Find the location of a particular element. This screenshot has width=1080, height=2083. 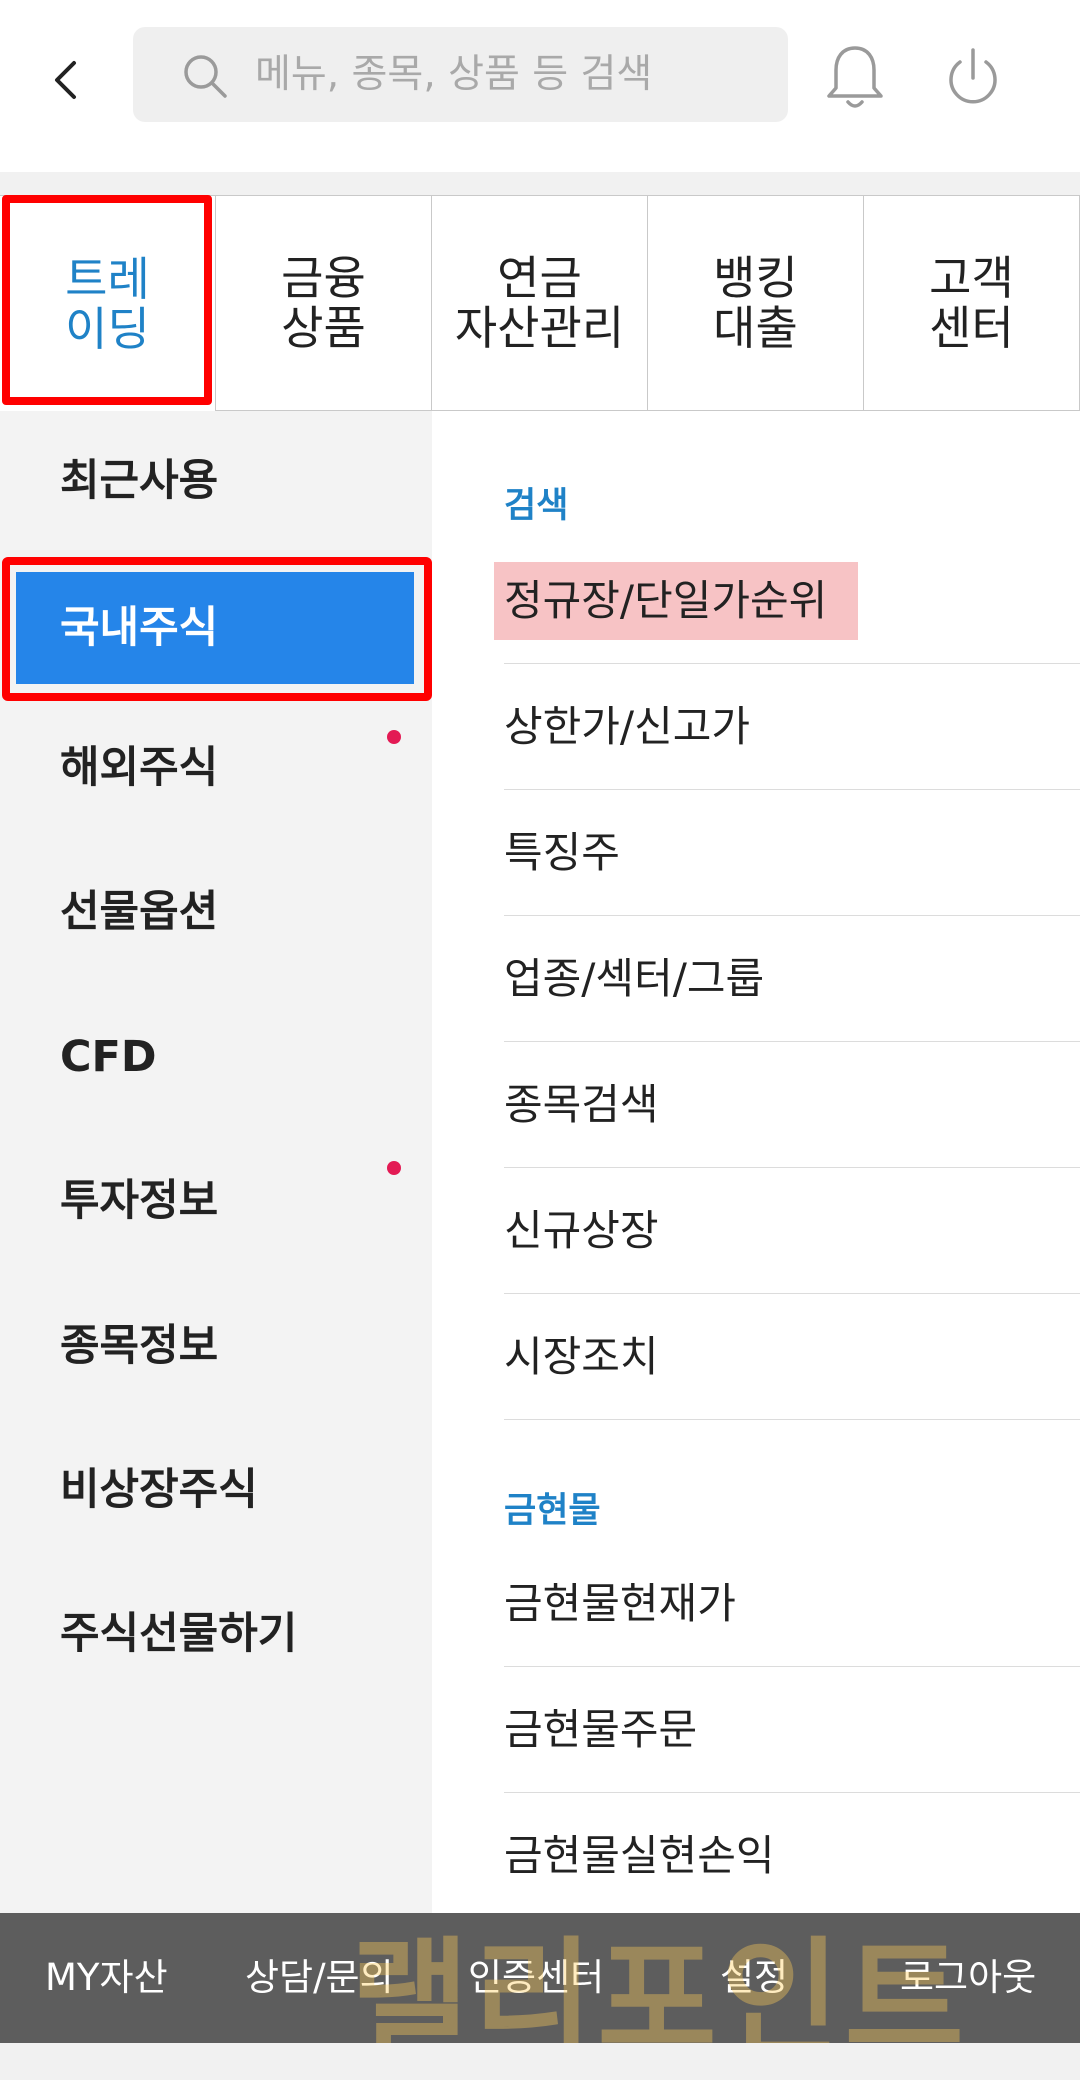

sidebar-item-stock-info: 종목정보 is located at coordinates (216, 1346).